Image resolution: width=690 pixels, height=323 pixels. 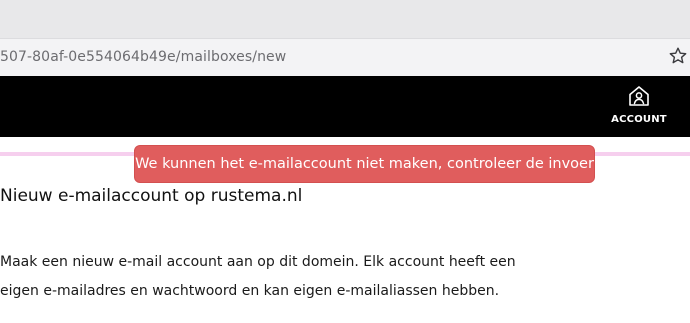 What do you see at coordinates (345, 57) in the screenshot?
I see `address-bar: 507-80af-0e554064b49e/mailboxes/new` at bounding box center [345, 57].